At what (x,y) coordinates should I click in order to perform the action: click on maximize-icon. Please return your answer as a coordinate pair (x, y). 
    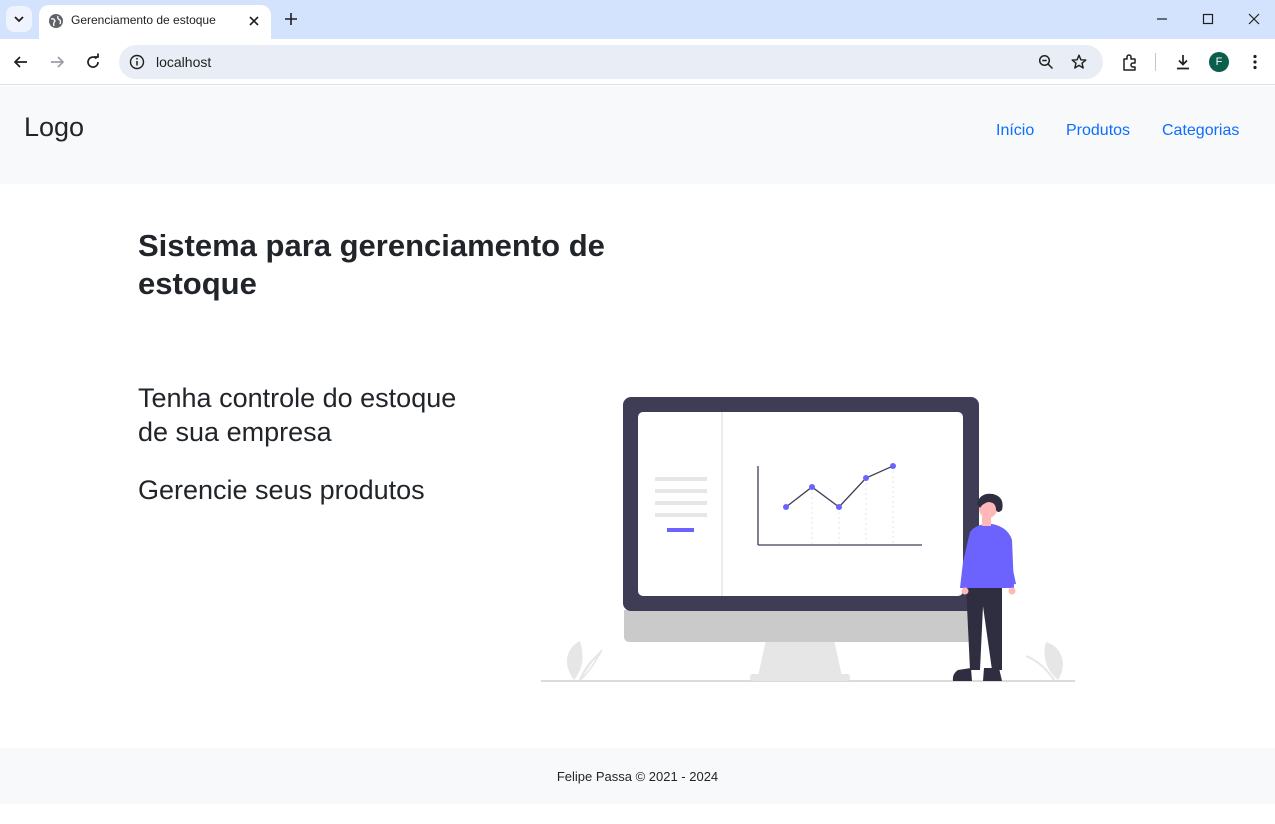
    Looking at the image, I should click on (1208, 19).